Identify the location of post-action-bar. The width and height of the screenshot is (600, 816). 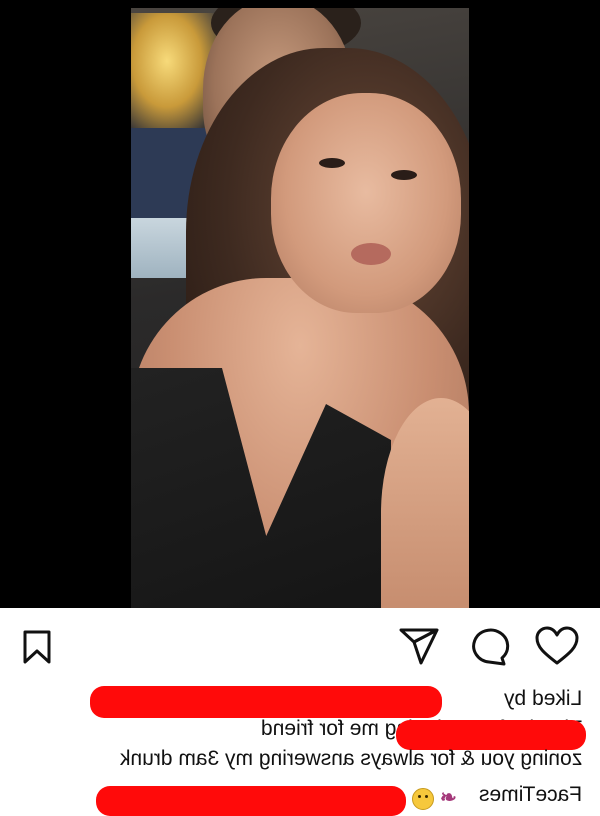
(300, 643).